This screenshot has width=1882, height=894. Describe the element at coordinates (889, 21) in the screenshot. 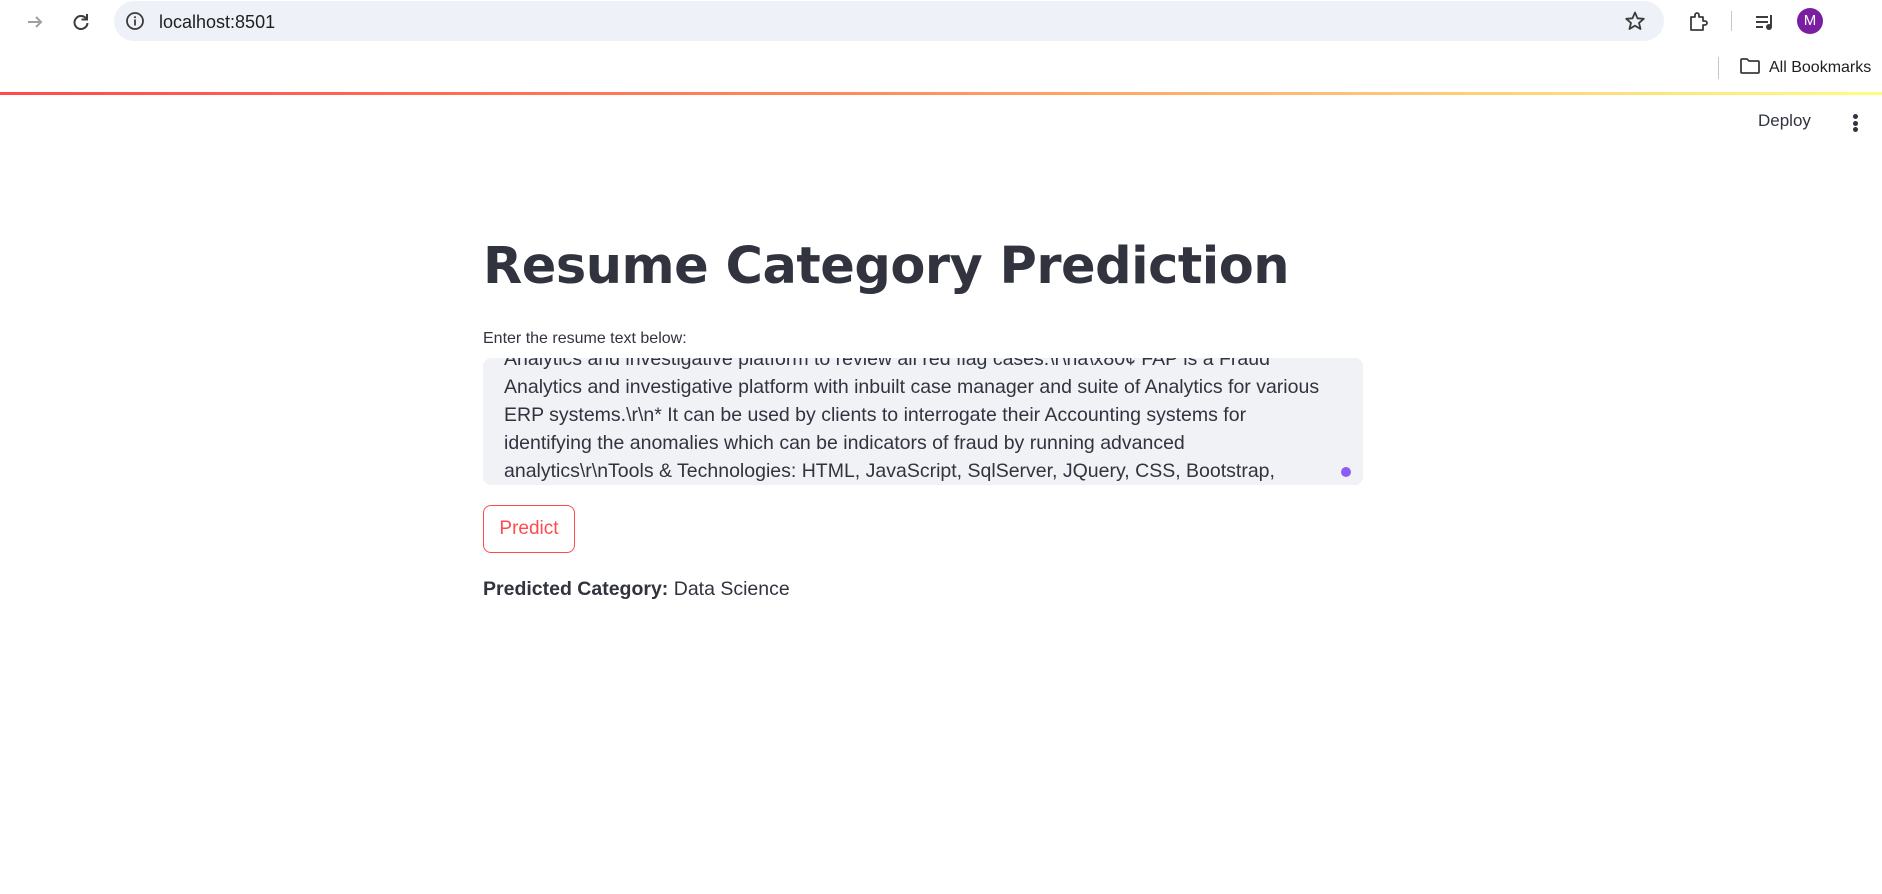

I see `address-bar: localhost:8501` at that location.